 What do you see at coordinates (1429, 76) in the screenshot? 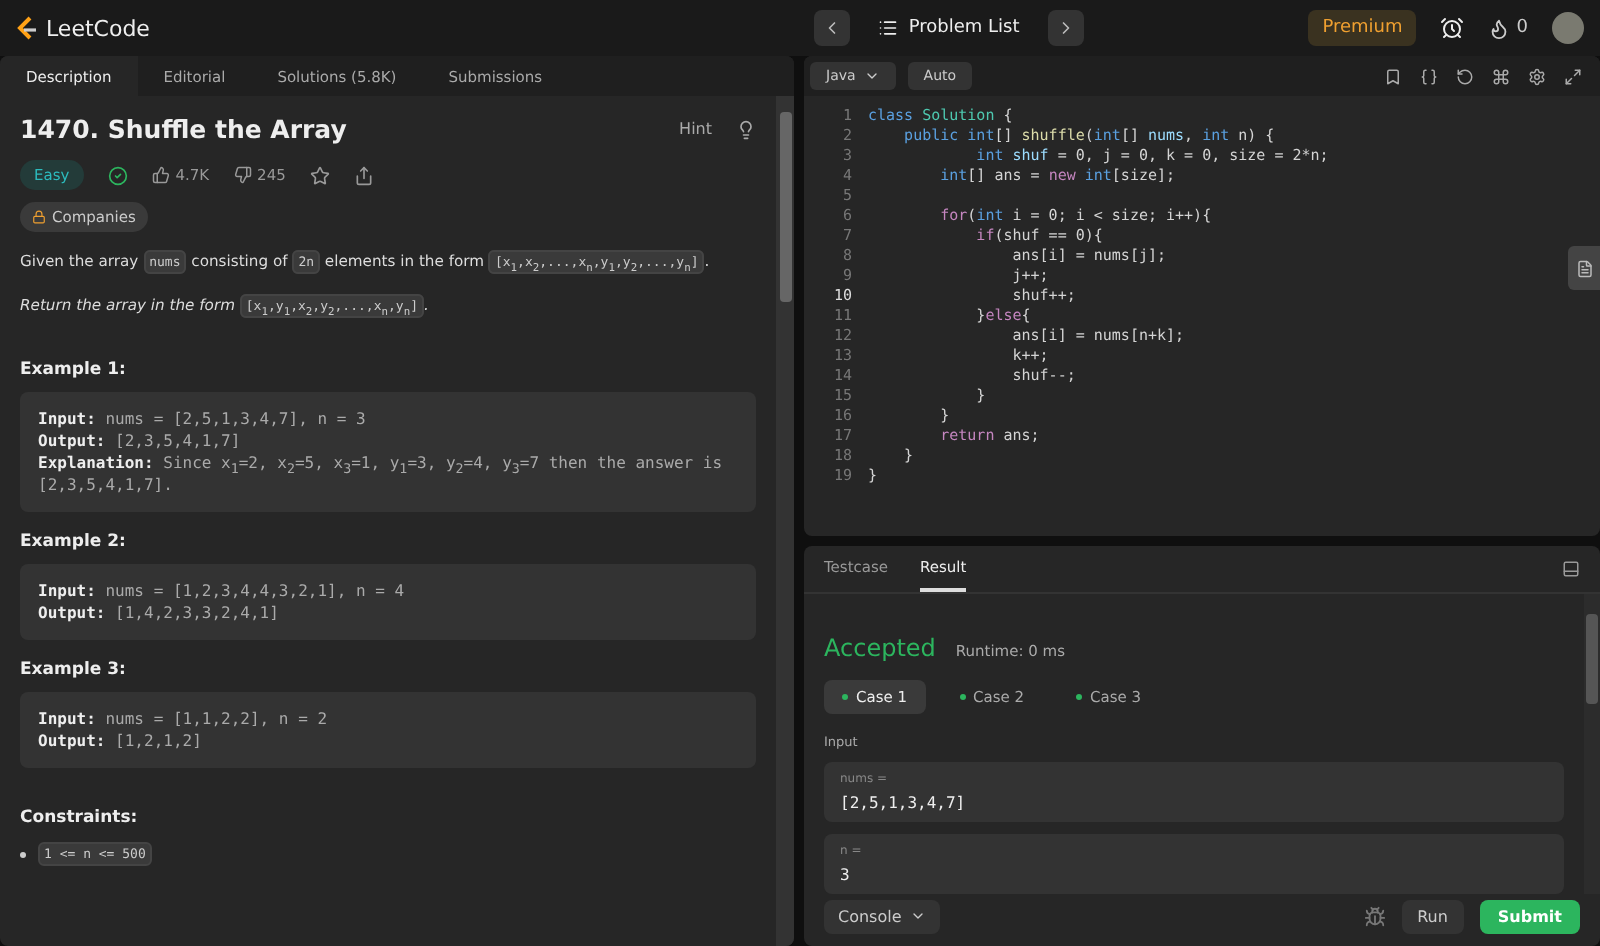
I see `braces-icon` at bounding box center [1429, 76].